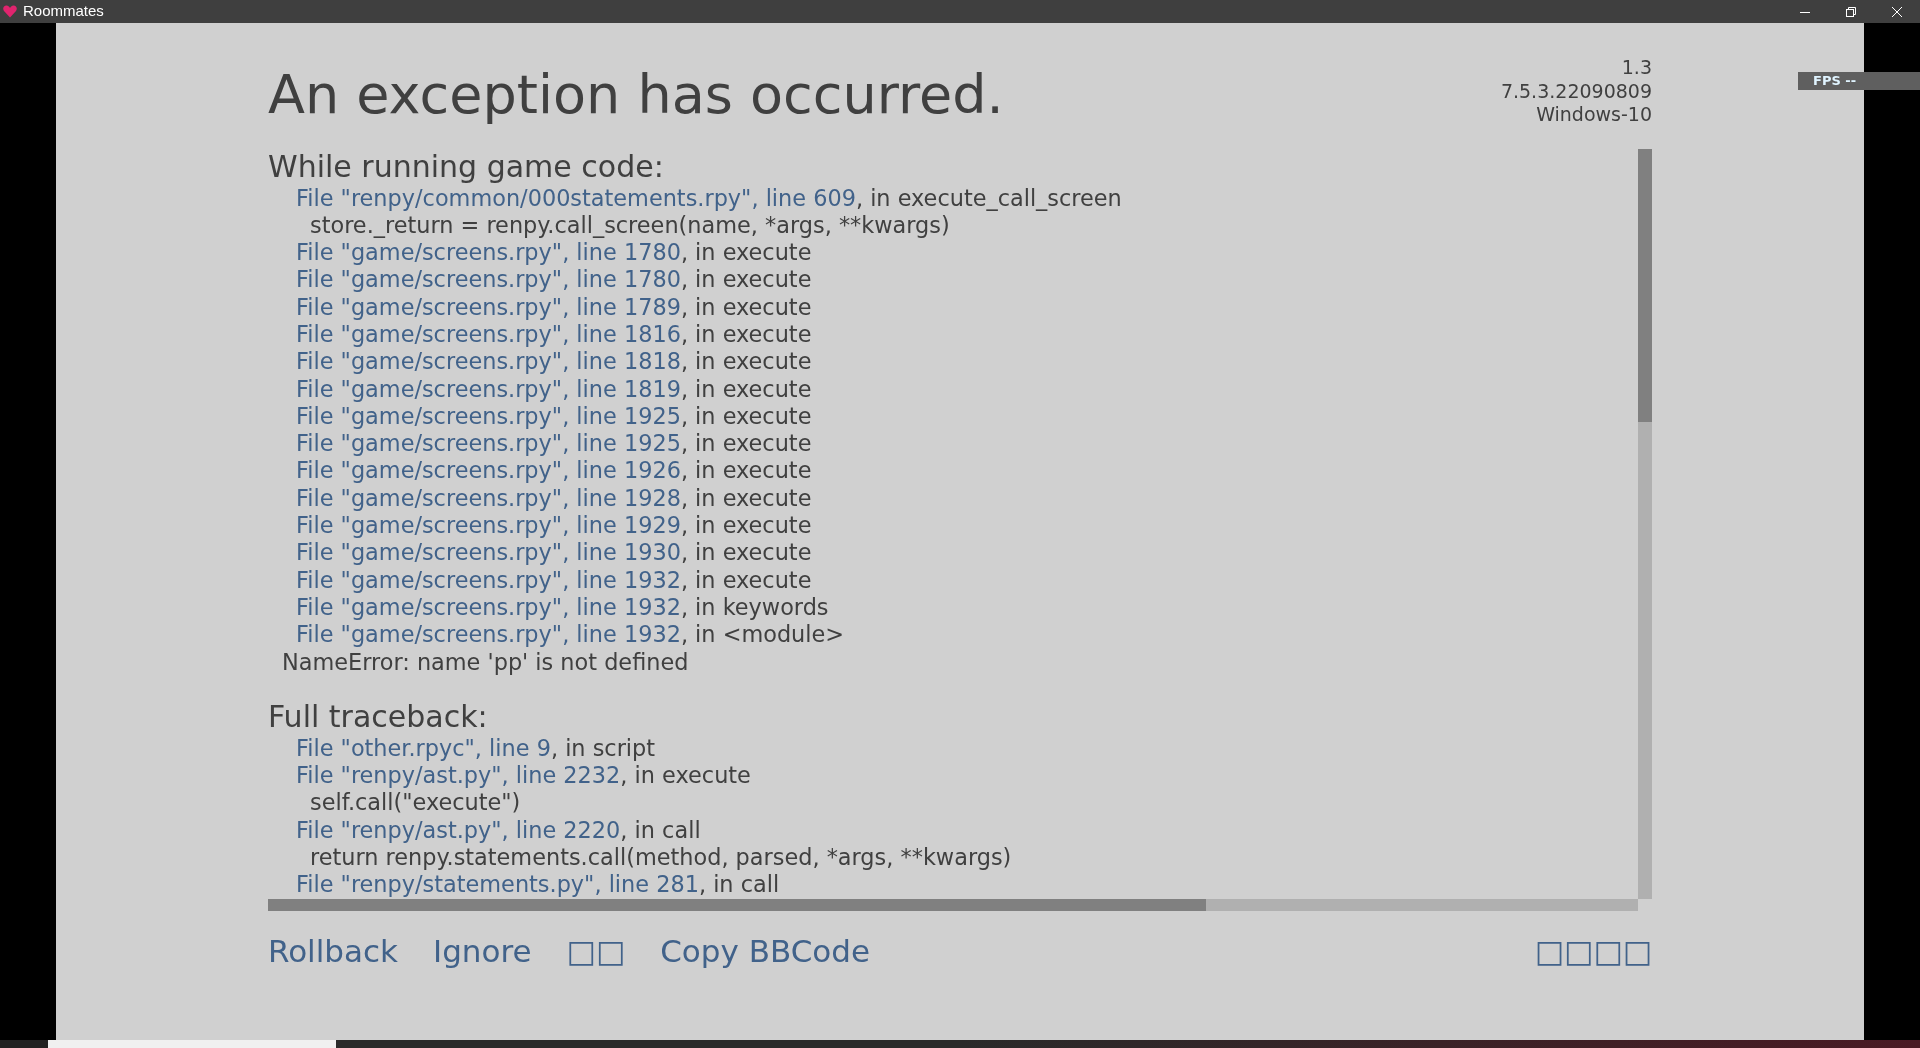 The width and height of the screenshot is (1920, 1048). I want to click on restore-icon, so click(1851, 11).